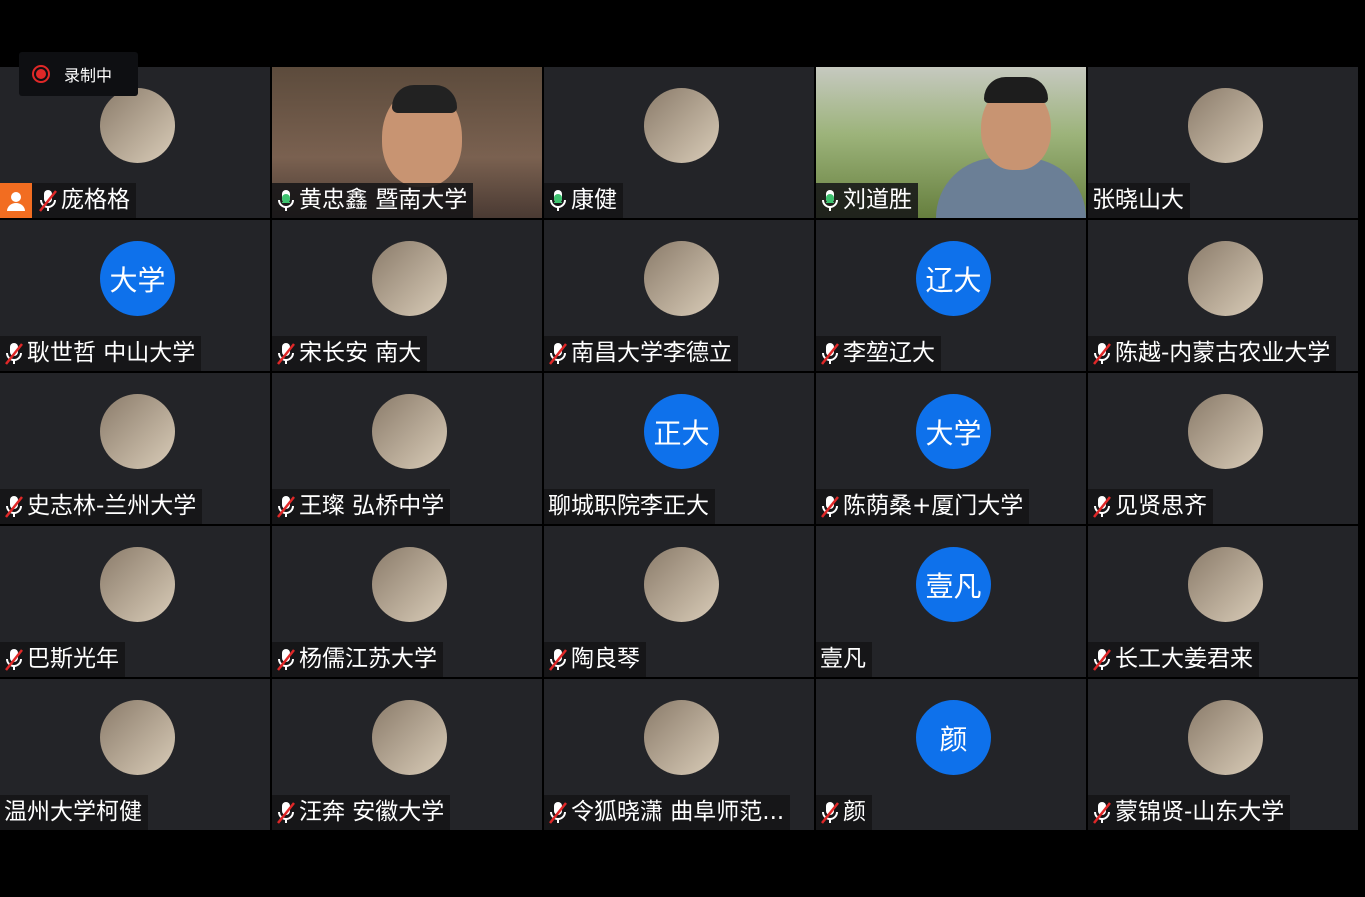 This screenshot has height=897, width=1365. I want to click on participant-tile: 宋长安 南大, so click(407, 295).